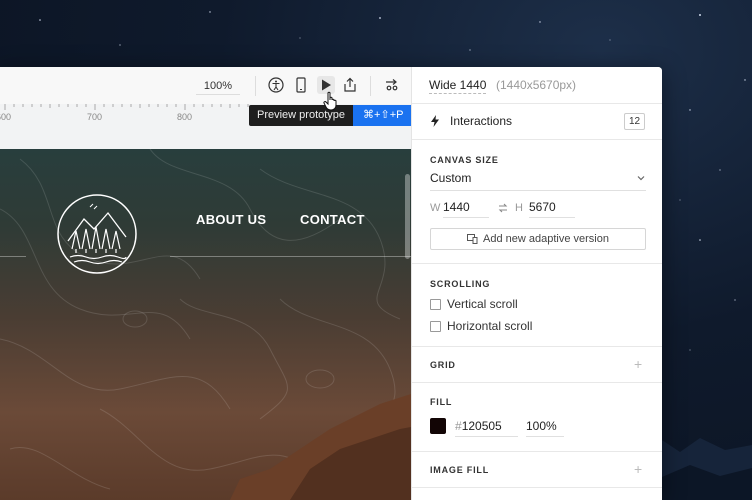 The height and width of the screenshot is (500, 752). What do you see at coordinates (545, 428) in the screenshot?
I see `fill-opacity-field: 100%` at bounding box center [545, 428].